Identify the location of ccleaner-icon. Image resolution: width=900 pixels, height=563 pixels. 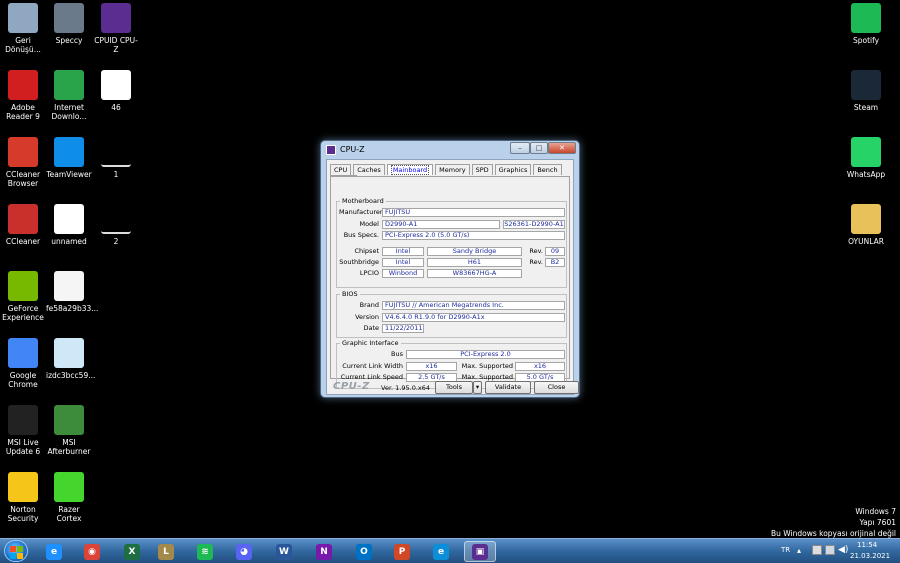
(23, 219).